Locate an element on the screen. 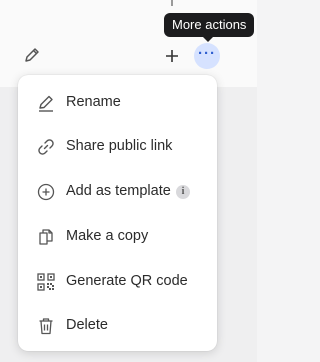 This screenshot has height=362, width=320. menu-item-label: Rename is located at coordinates (93, 102).